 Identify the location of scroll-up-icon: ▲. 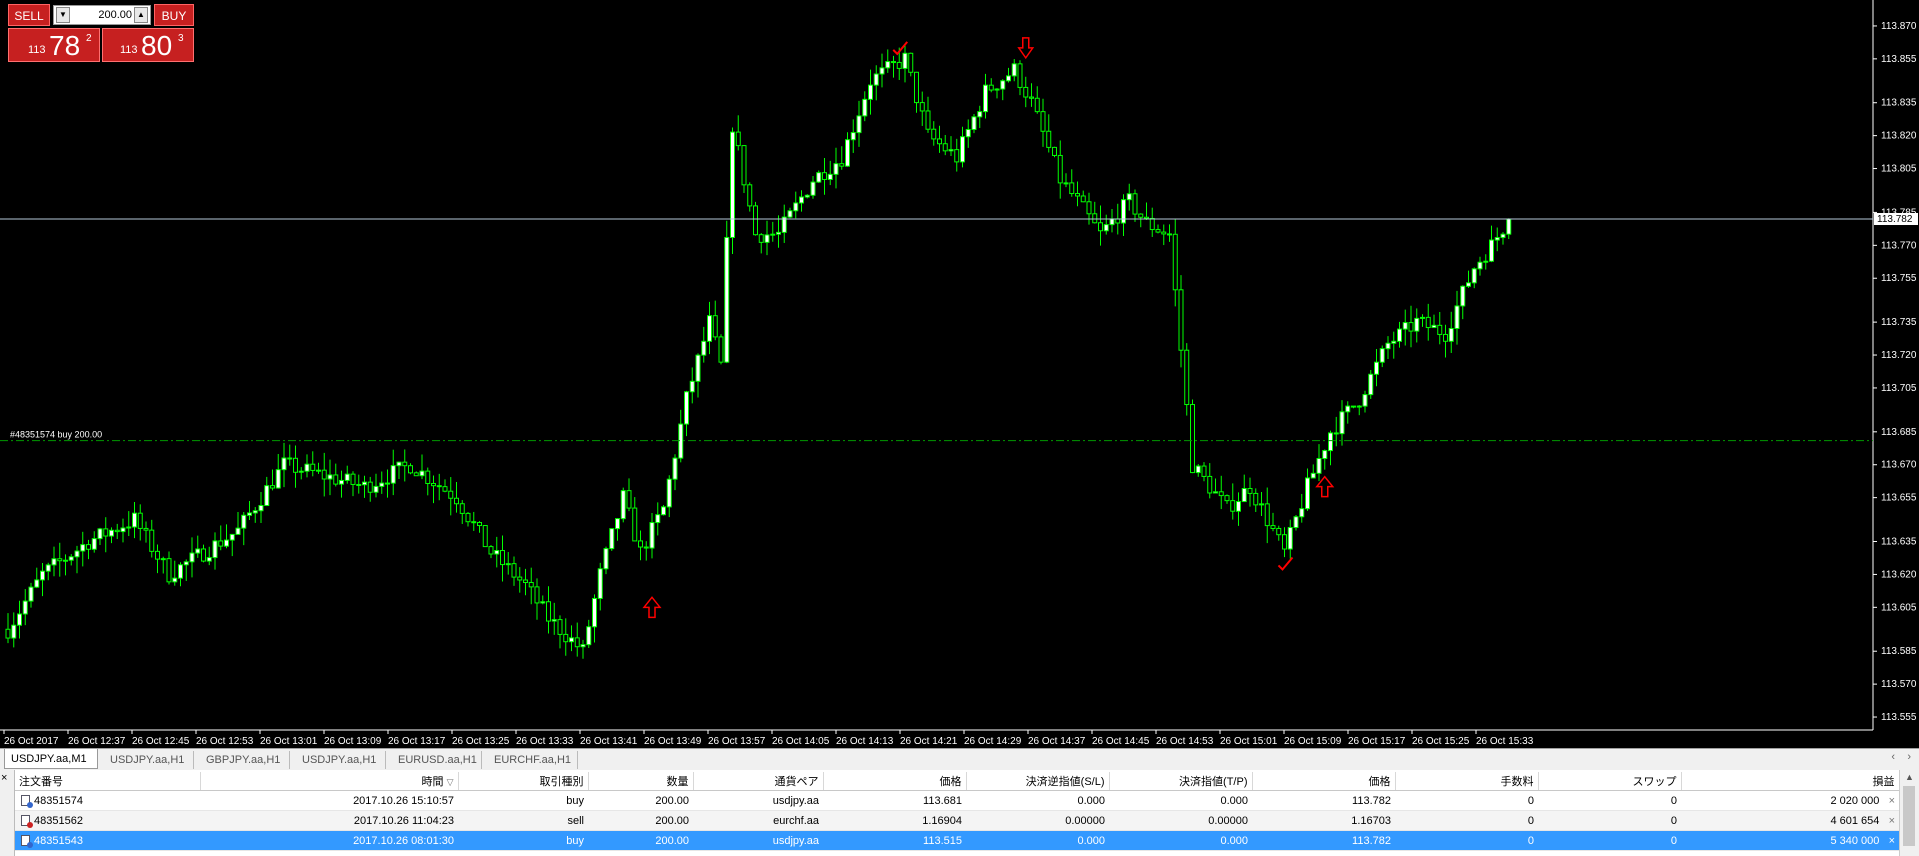
(1909, 777).